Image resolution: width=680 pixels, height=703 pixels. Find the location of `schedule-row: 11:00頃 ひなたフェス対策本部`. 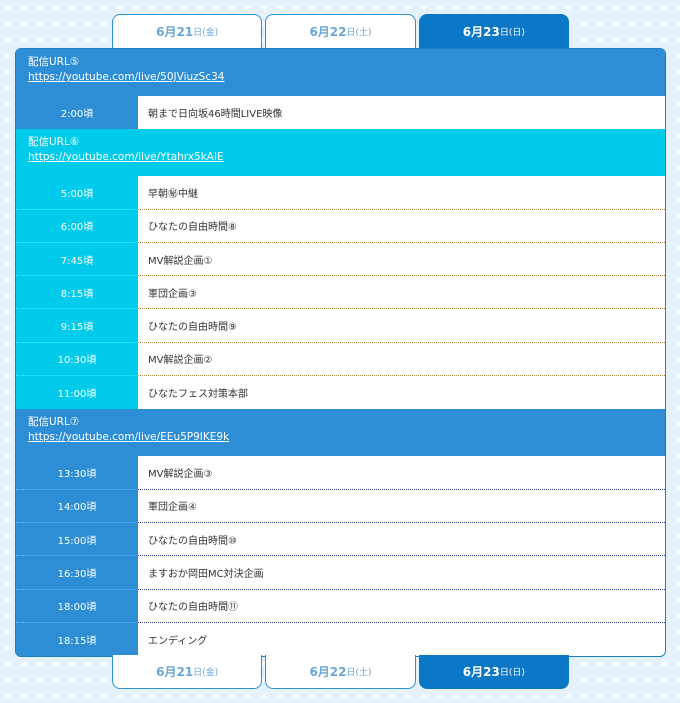

schedule-row: 11:00頃 ひなたフェス対策本部 is located at coordinates (340, 393).